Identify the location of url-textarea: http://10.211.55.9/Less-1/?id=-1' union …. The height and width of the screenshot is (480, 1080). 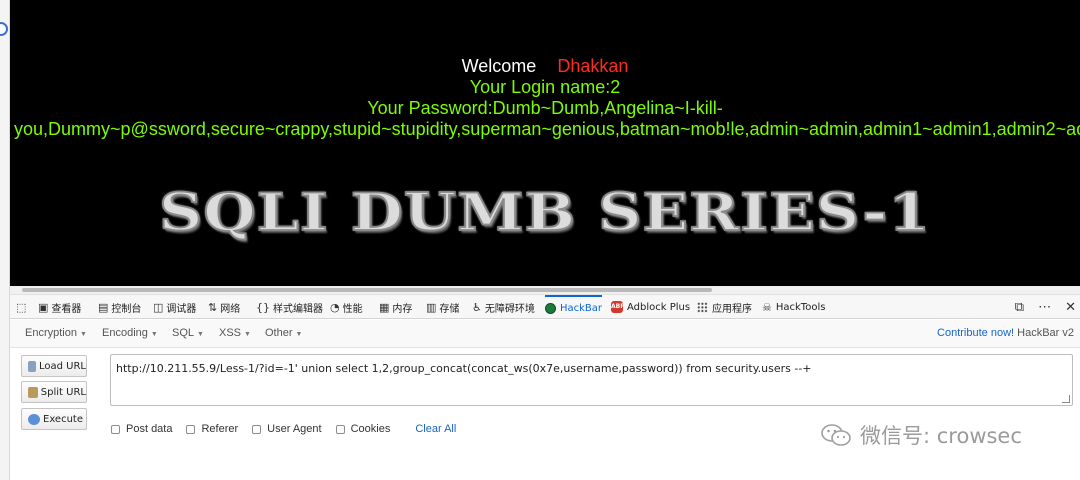
(591, 380).